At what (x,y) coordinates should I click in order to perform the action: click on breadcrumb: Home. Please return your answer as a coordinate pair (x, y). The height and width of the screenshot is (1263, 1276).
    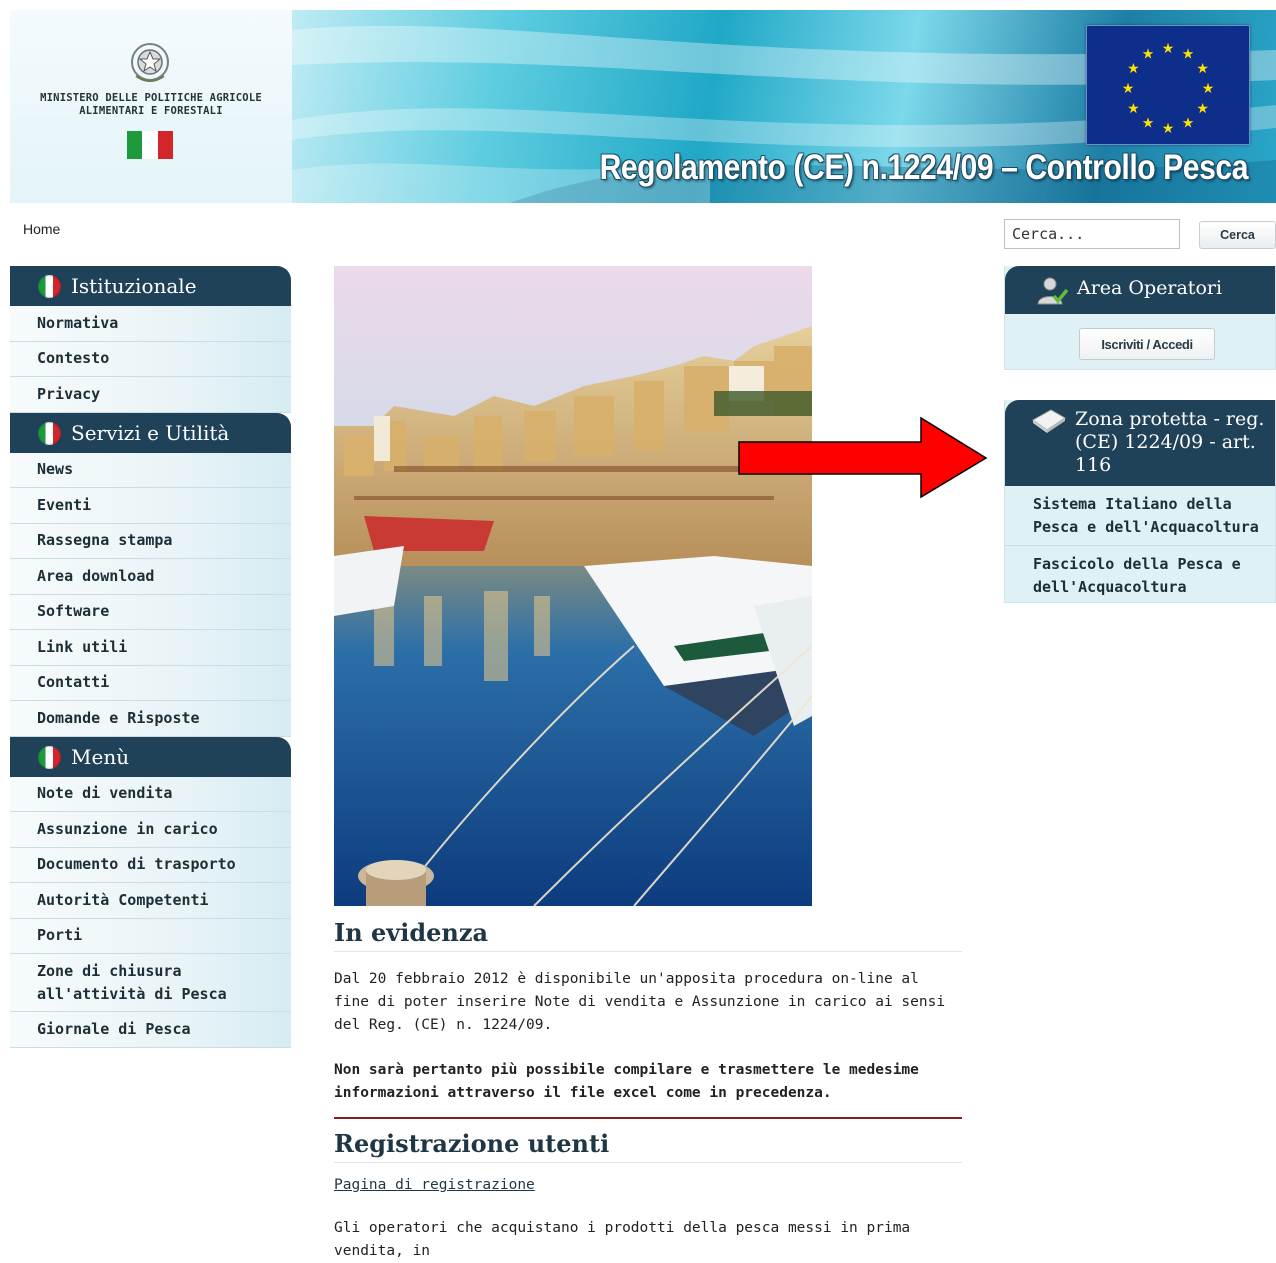
    Looking at the image, I should click on (41, 229).